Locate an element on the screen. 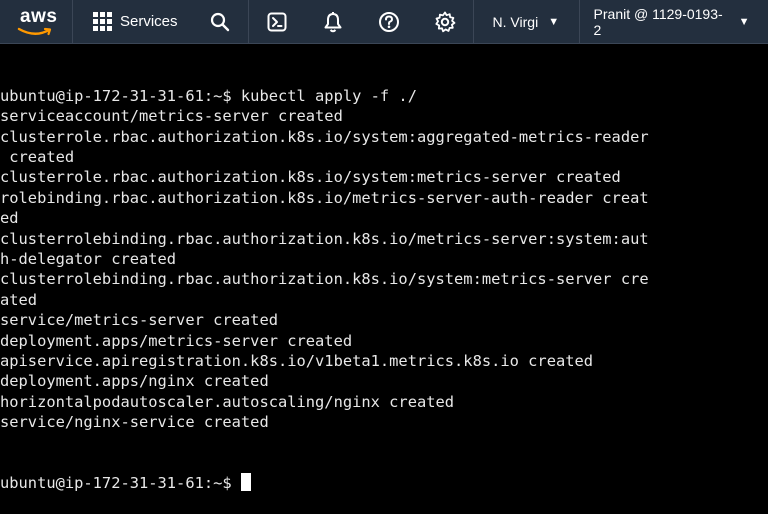  terminal-line: service/nginx-service created is located at coordinates (134, 422).